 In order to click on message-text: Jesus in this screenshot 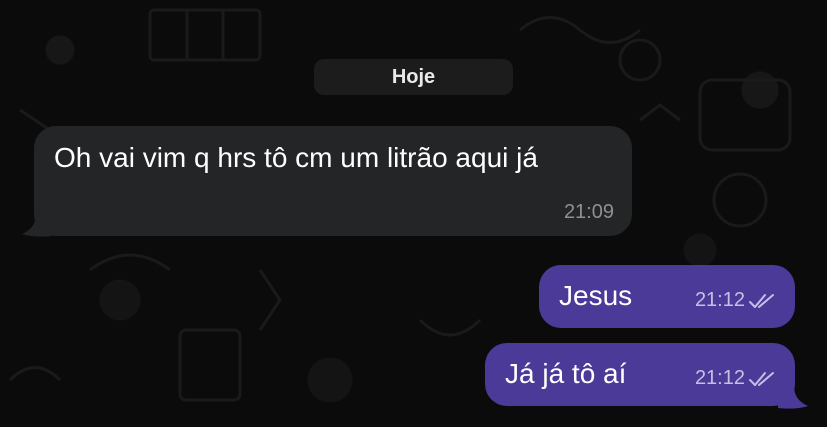, I will do `click(596, 295)`.